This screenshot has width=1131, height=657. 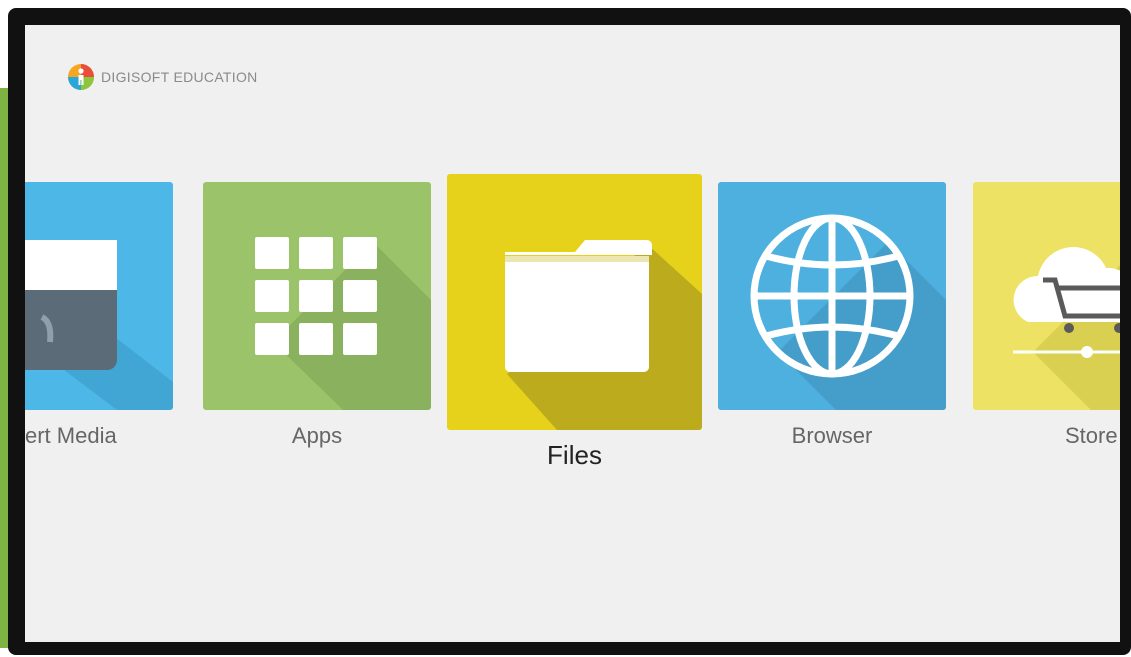 What do you see at coordinates (81, 77) in the screenshot?
I see `digisoft-logo-icon` at bounding box center [81, 77].